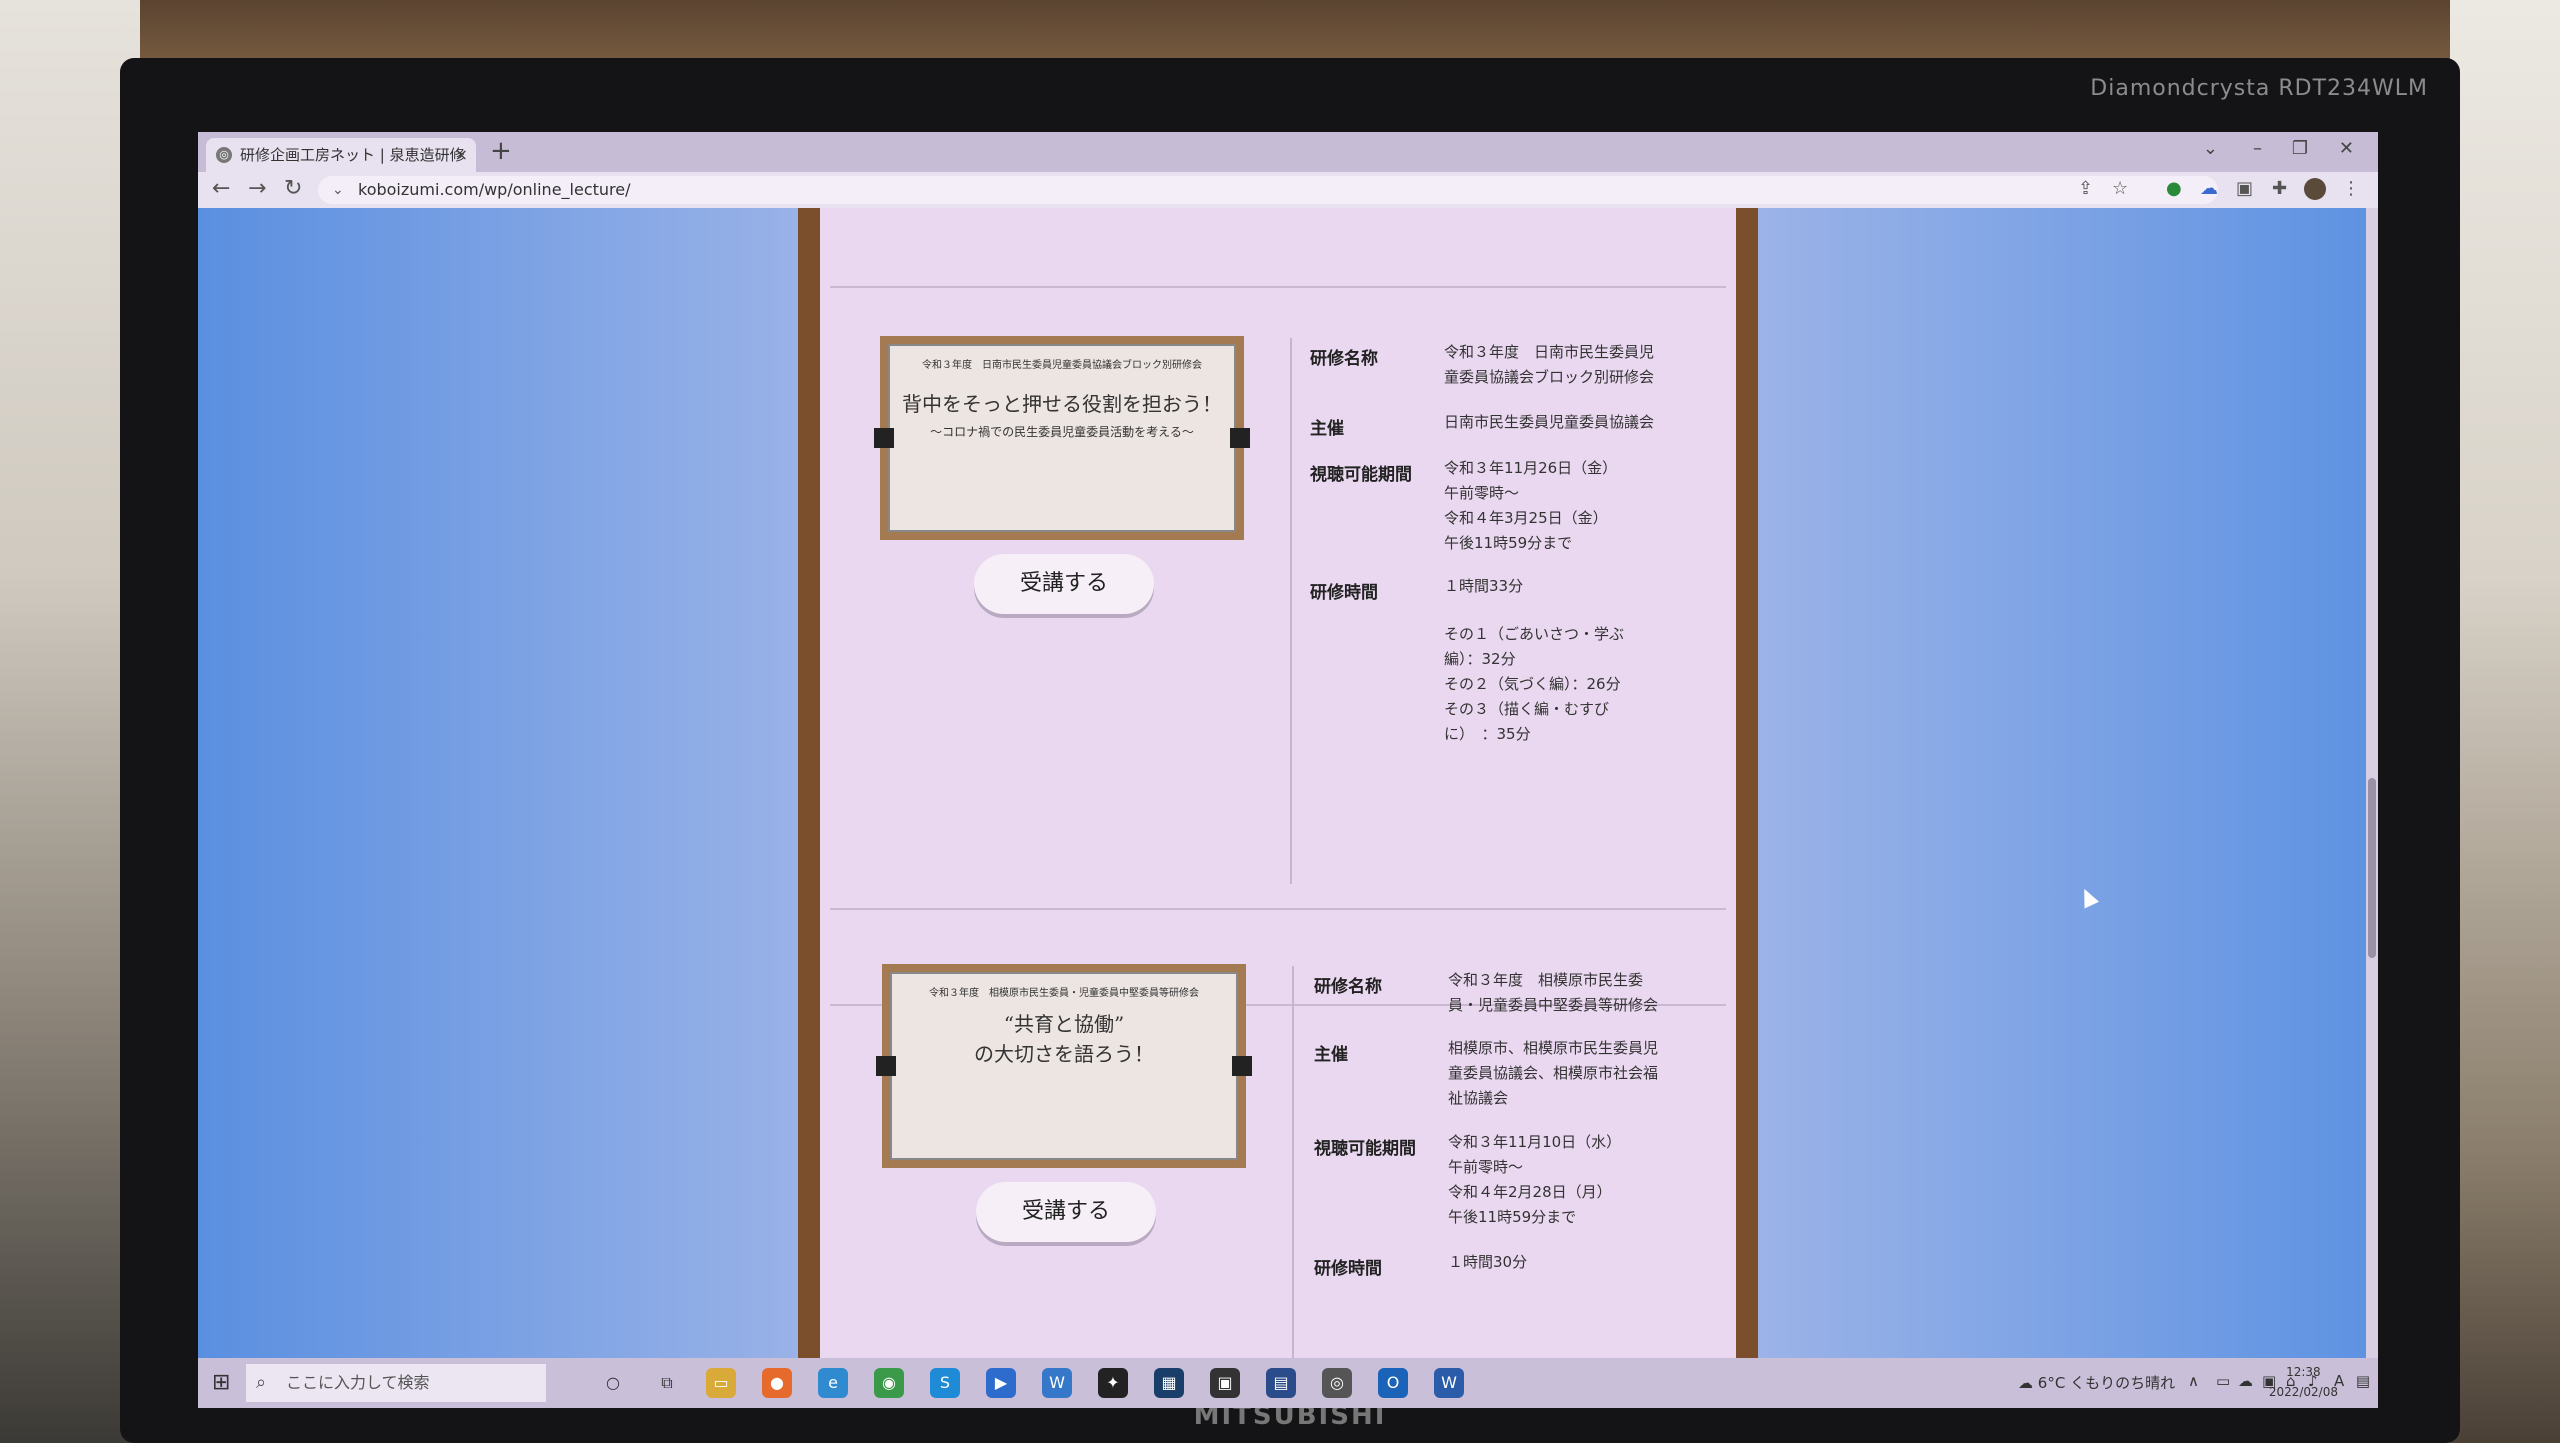  Describe the element at coordinates (2174, 188) in the screenshot. I see `extension-green-icon: ●` at that location.